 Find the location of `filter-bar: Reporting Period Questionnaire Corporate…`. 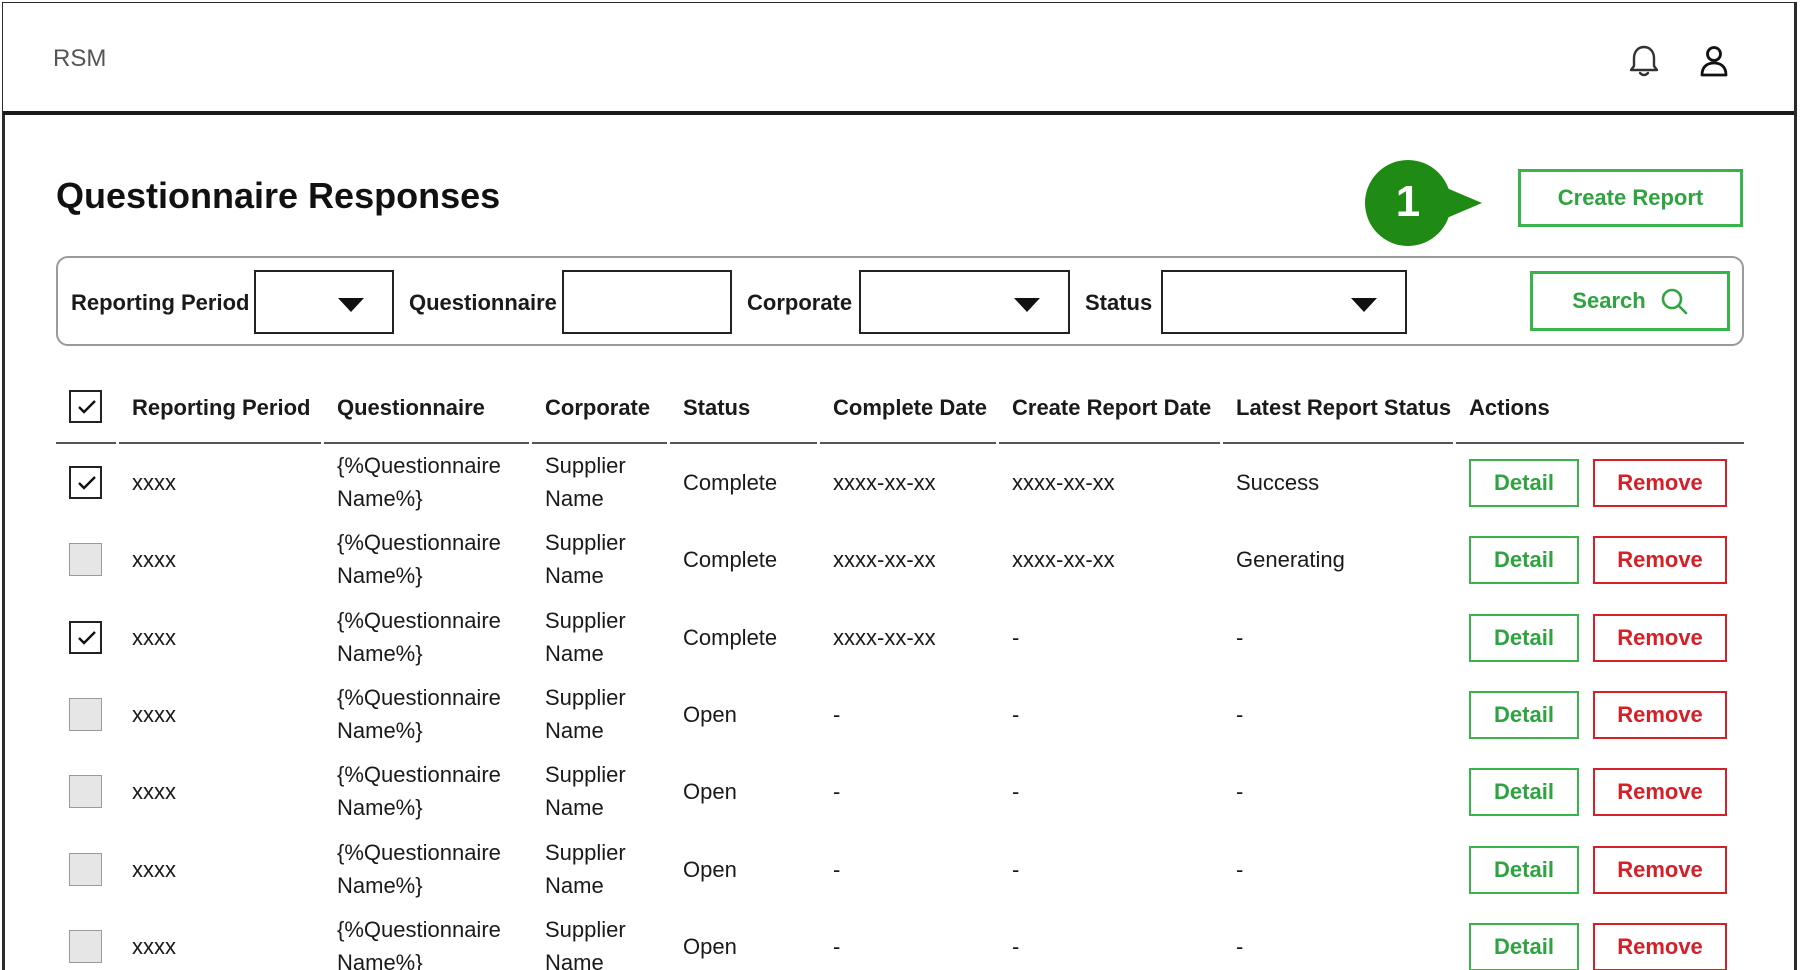

filter-bar: Reporting Period Questionnaire Corporate… is located at coordinates (900, 301).